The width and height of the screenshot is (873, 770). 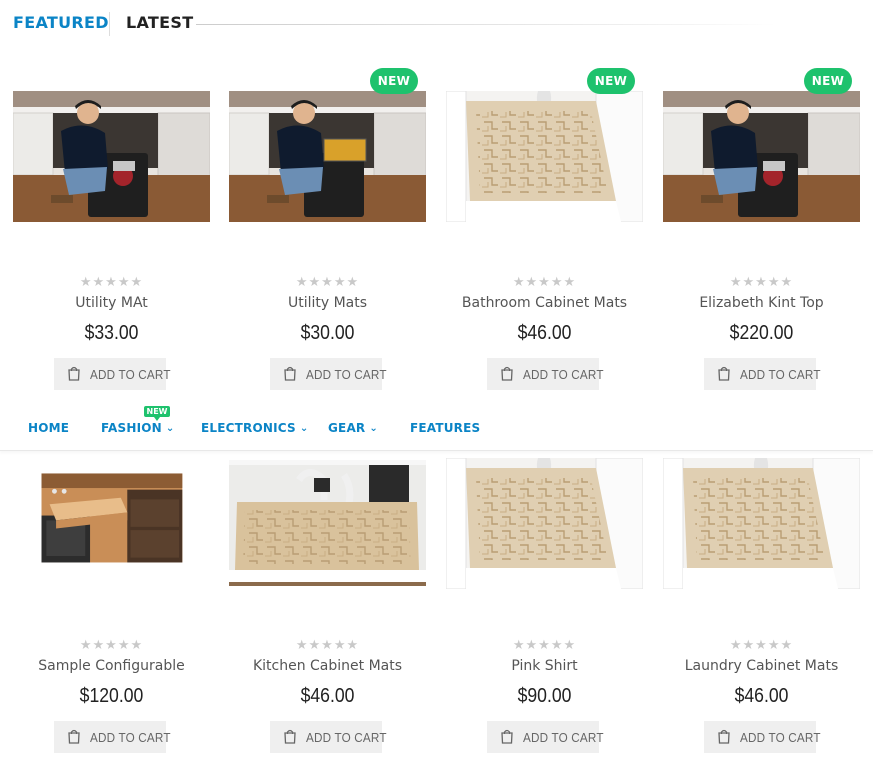 I want to click on product-price: $33.00, so click(x=111, y=333).